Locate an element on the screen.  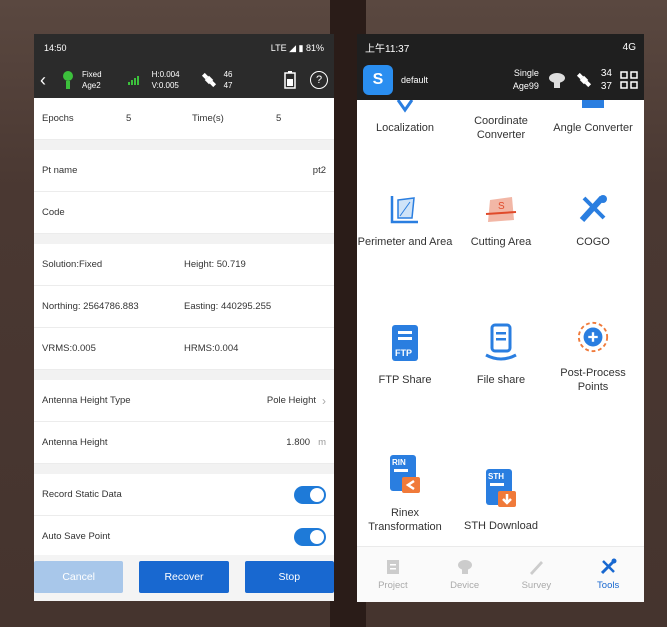
post-process-icon is located at coordinates (593, 337).